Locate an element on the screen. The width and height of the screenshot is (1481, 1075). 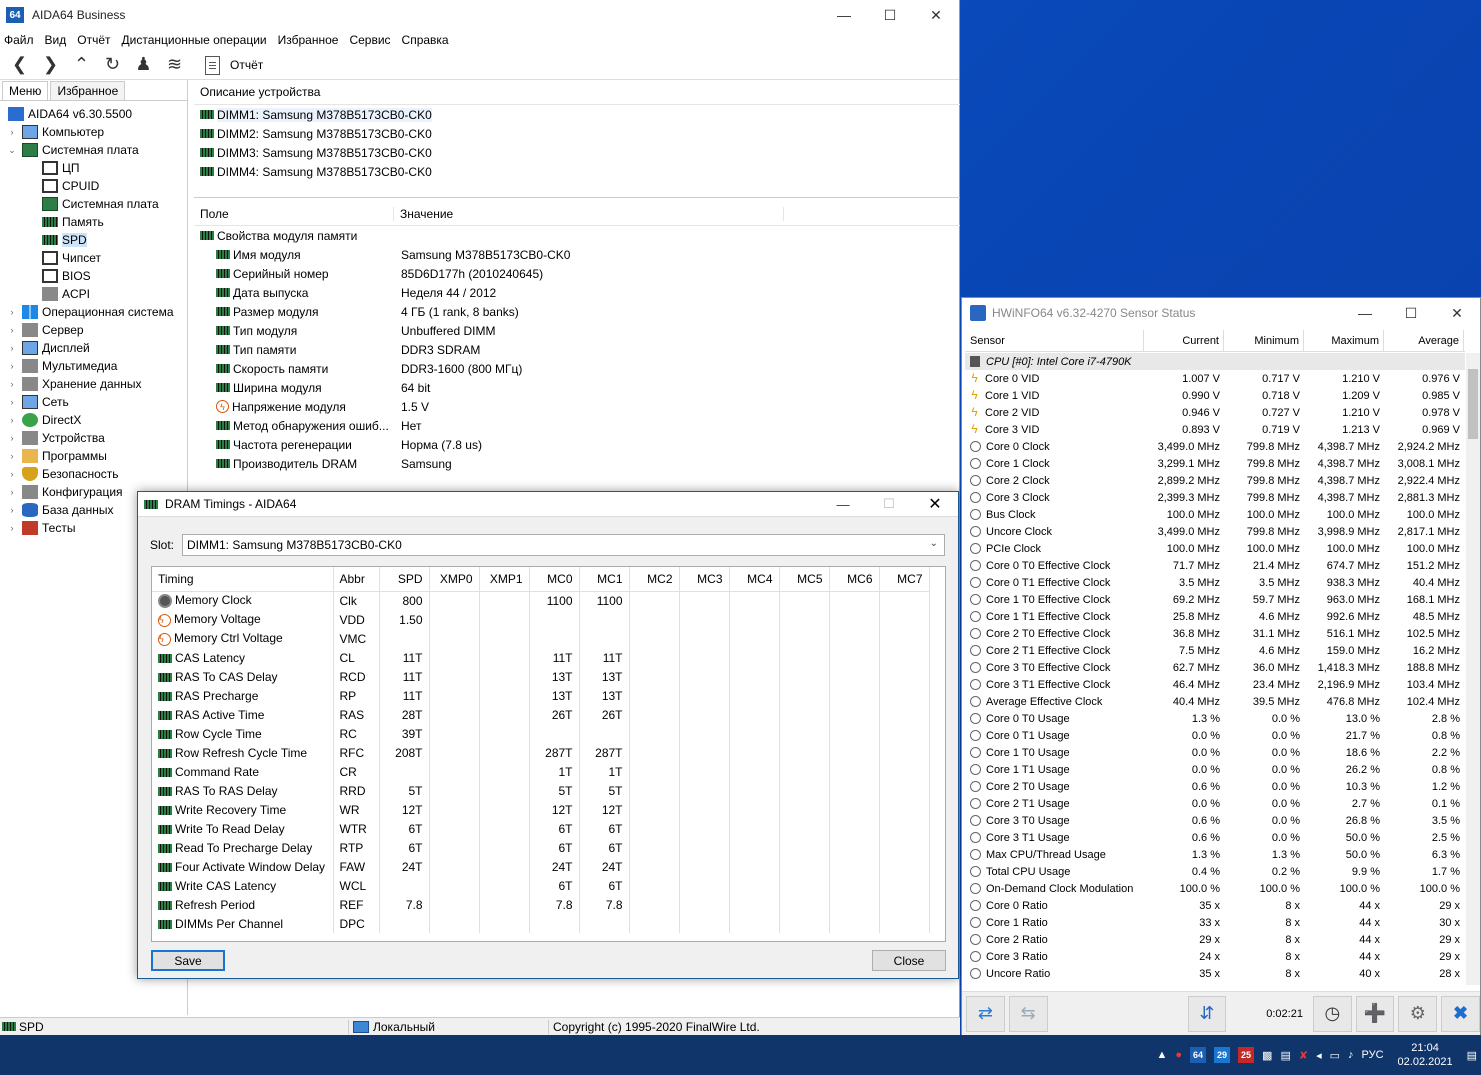
tree-item: › Безопасность is located at coordinates (93, 474).